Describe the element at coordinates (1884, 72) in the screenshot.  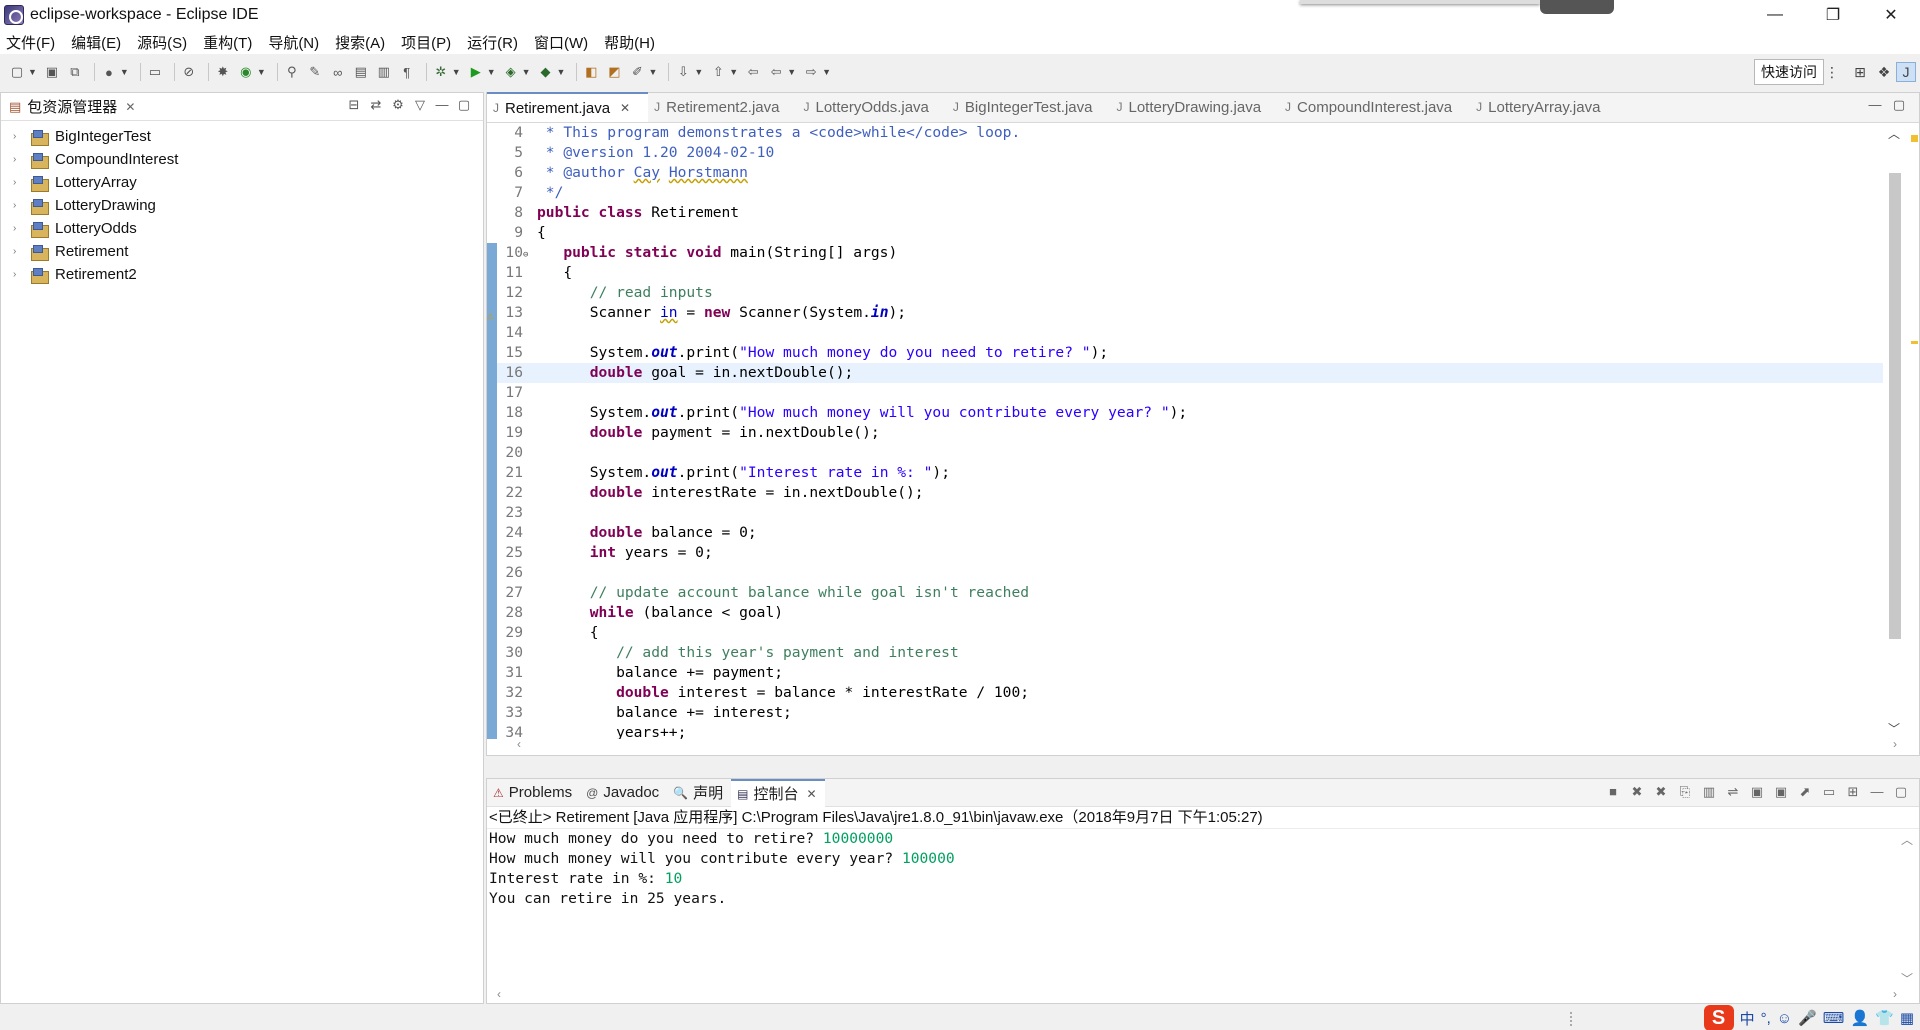
I see `java-ee-perspective-icon: ❖` at that location.